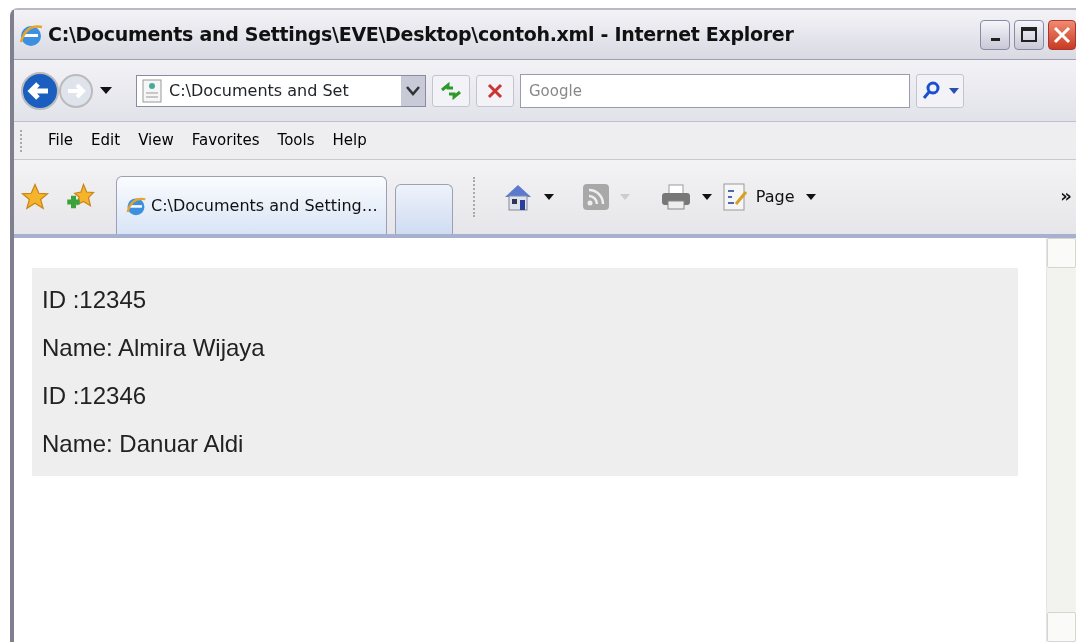 The width and height of the screenshot is (1076, 642). What do you see at coordinates (156, 140) in the screenshot?
I see `menu-item: View` at bounding box center [156, 140].